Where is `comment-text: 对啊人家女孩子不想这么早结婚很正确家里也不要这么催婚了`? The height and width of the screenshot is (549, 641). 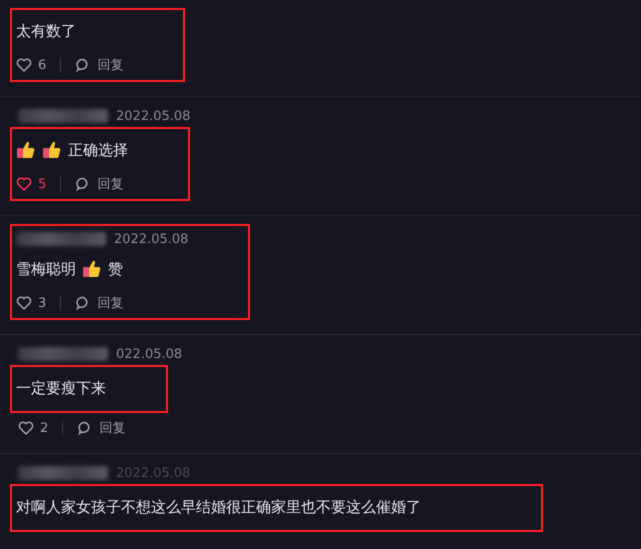 comment-text: 对啊人家女孩子不想这么早结婚很正确家里也不要这么催婚了 is located at coordinates (218, 507).